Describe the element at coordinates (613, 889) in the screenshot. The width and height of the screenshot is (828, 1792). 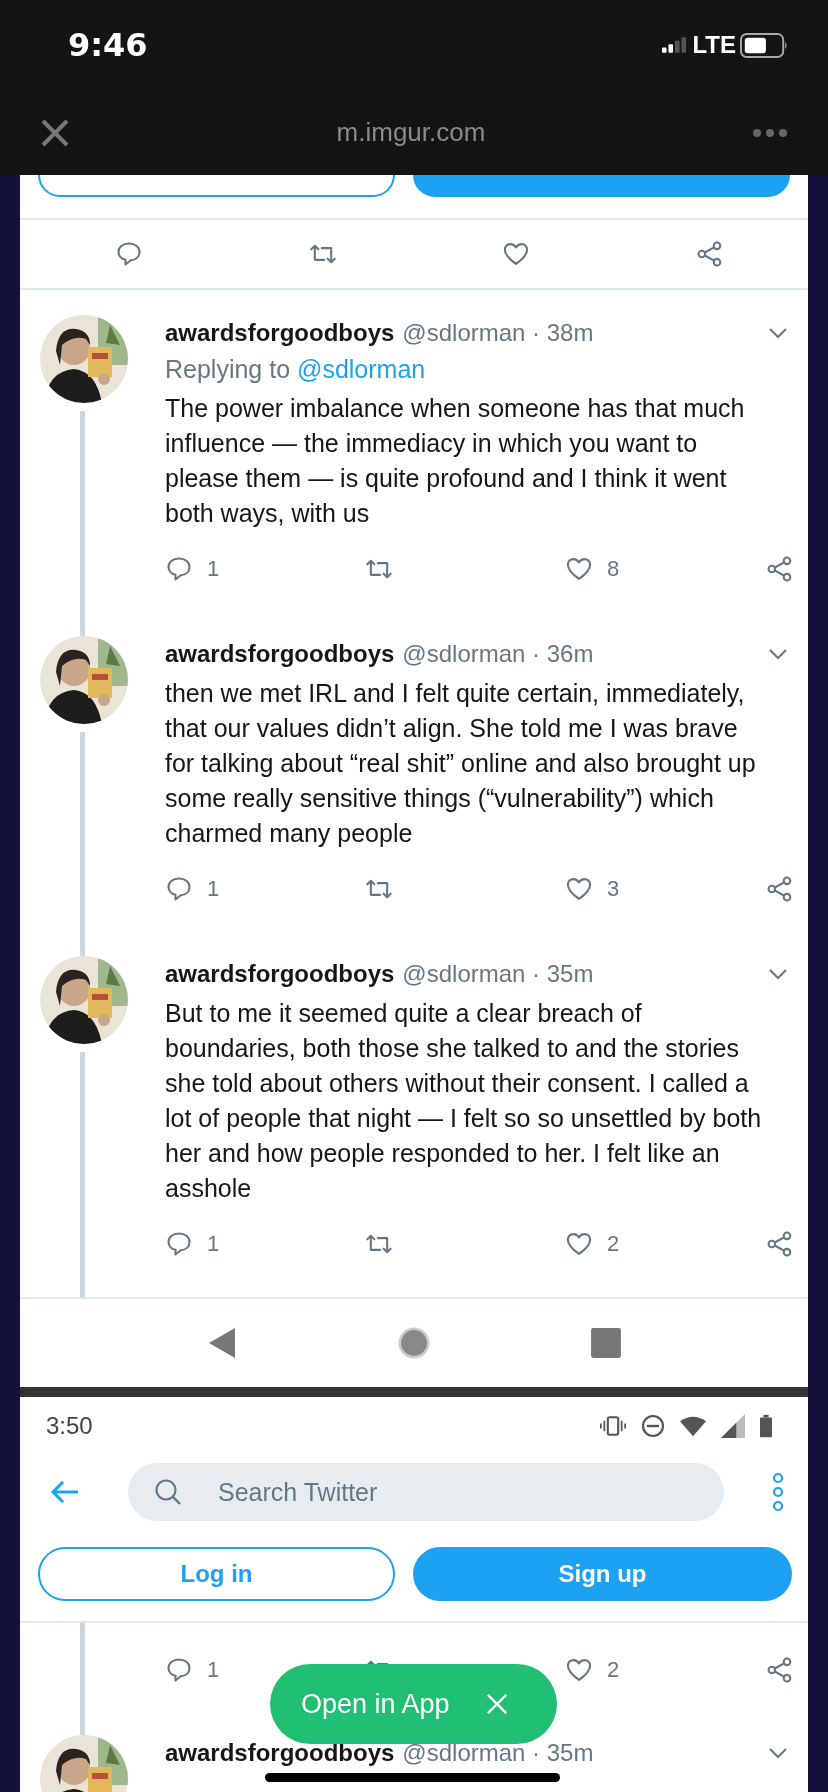
I see `like-count: 3` at that location.